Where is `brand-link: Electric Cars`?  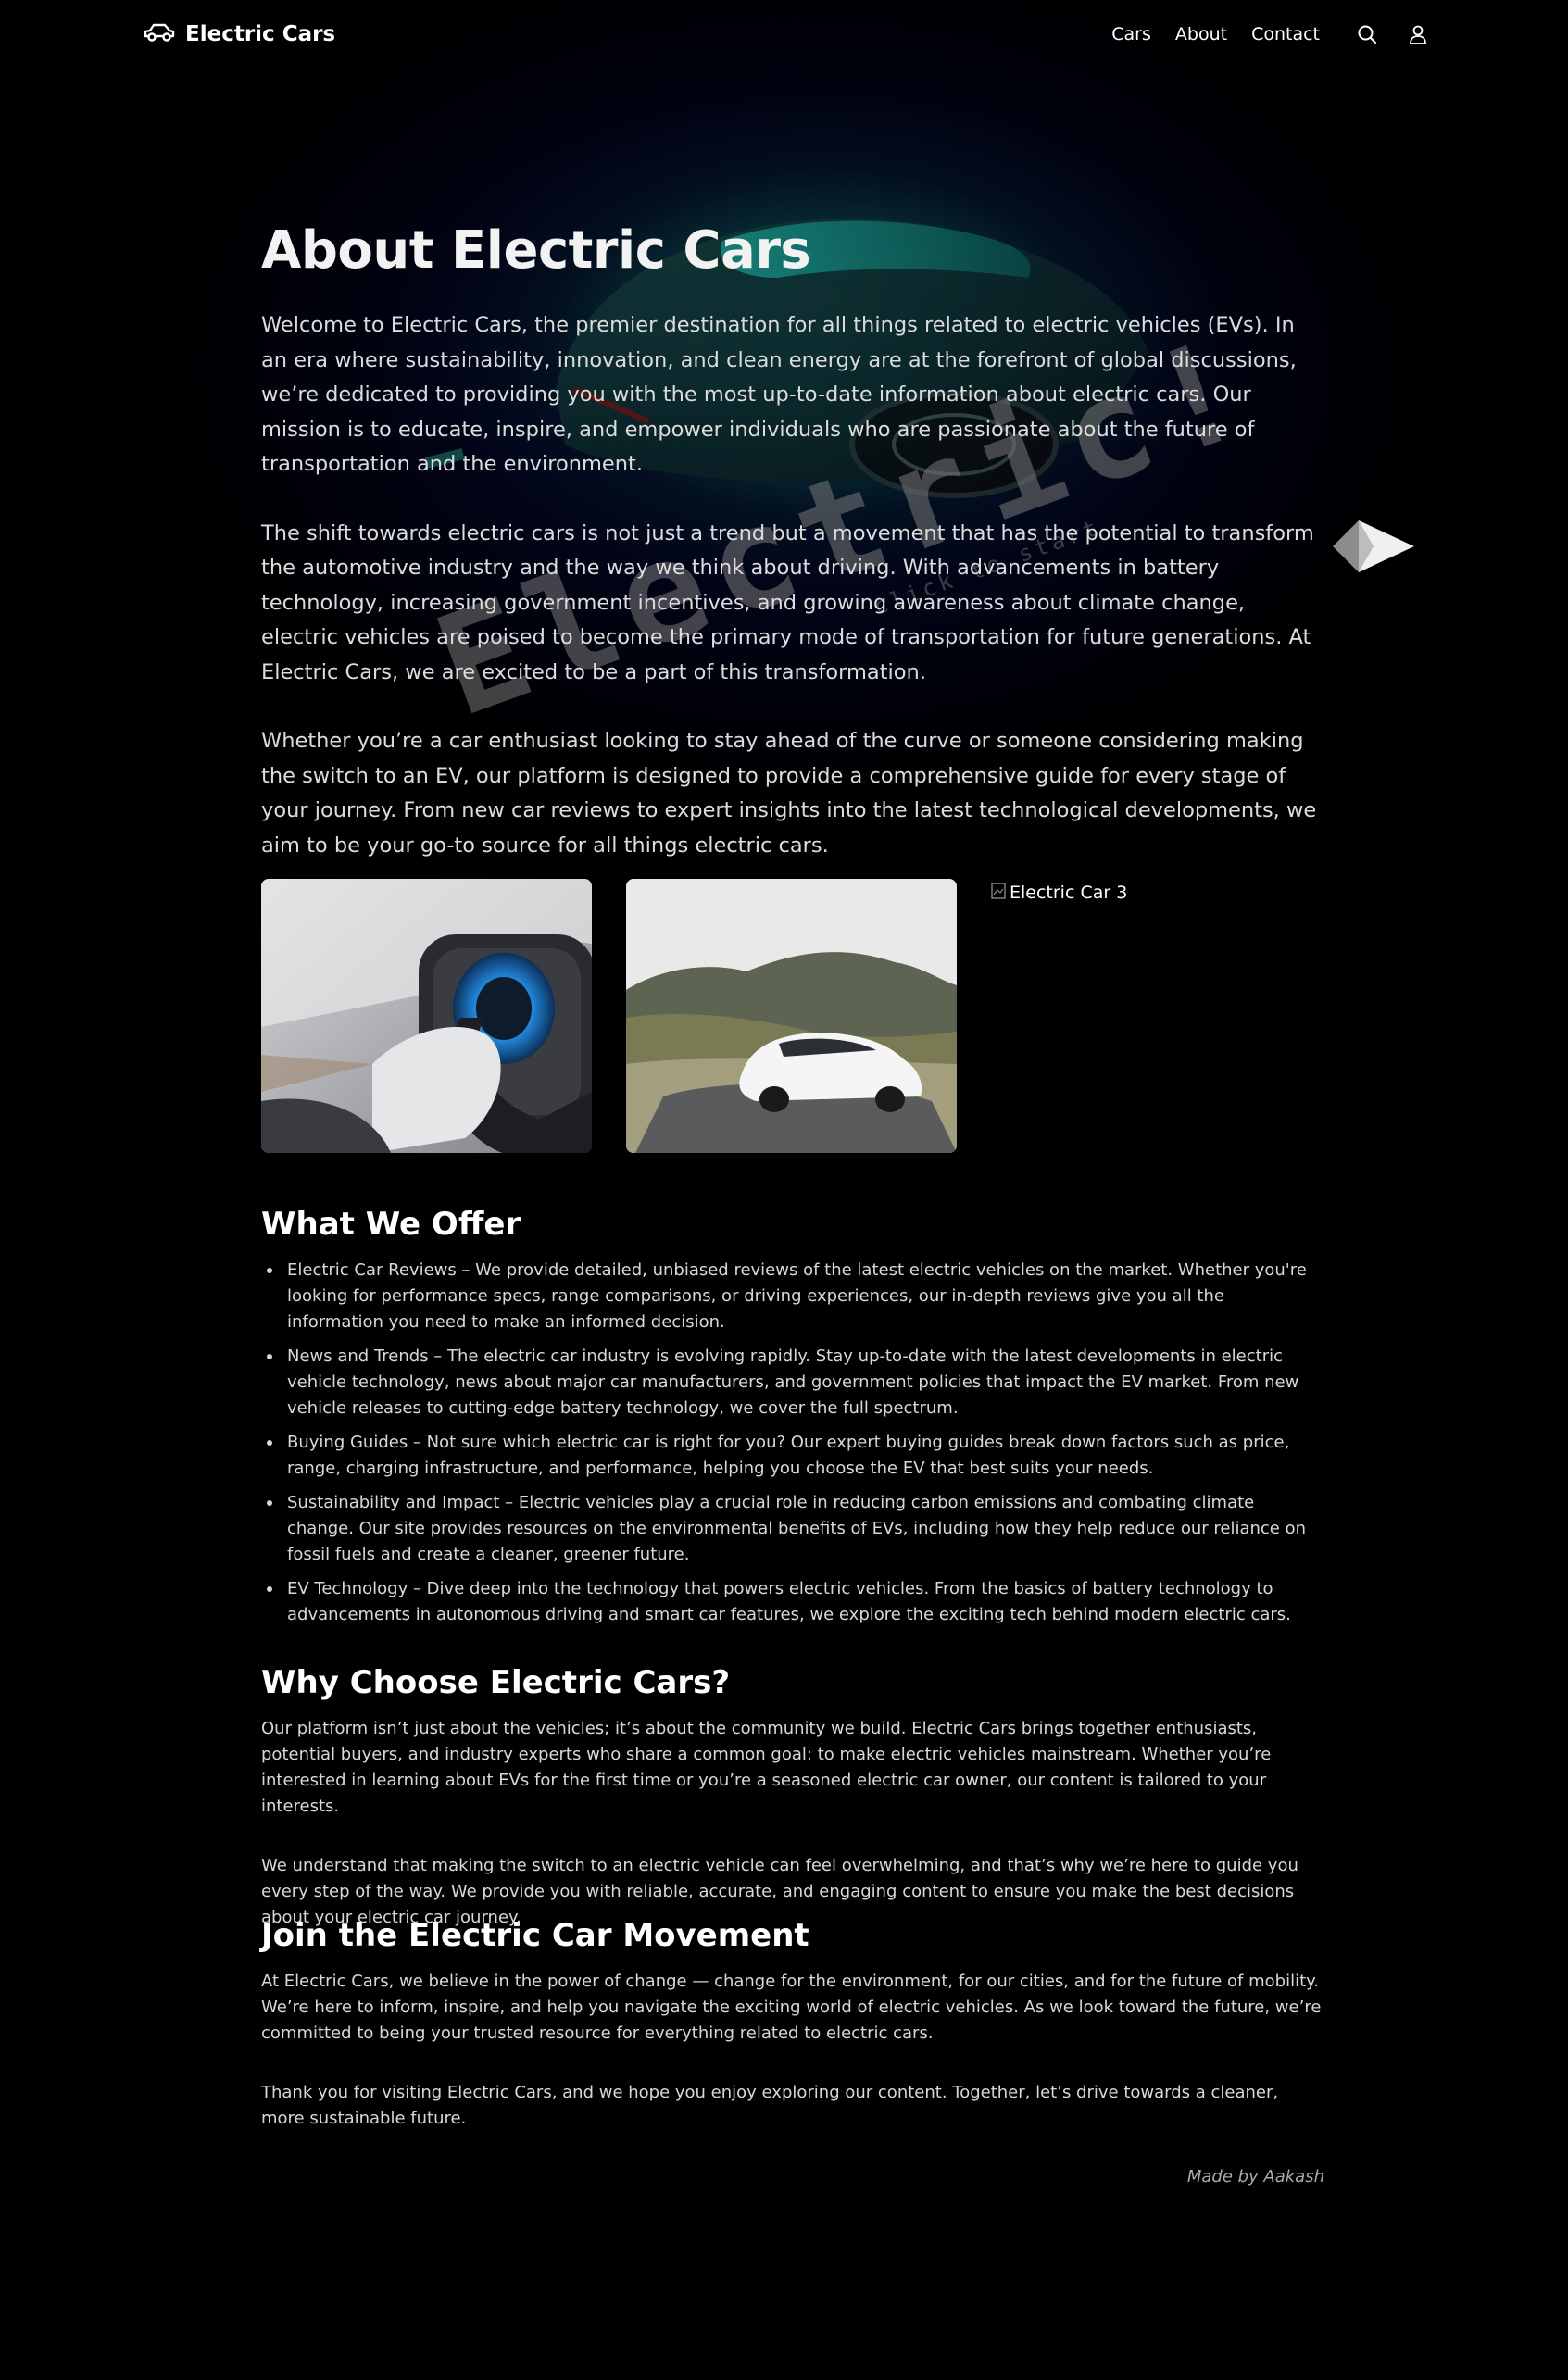 brand-link: Electric Cars is located at coordinates (239, 34).